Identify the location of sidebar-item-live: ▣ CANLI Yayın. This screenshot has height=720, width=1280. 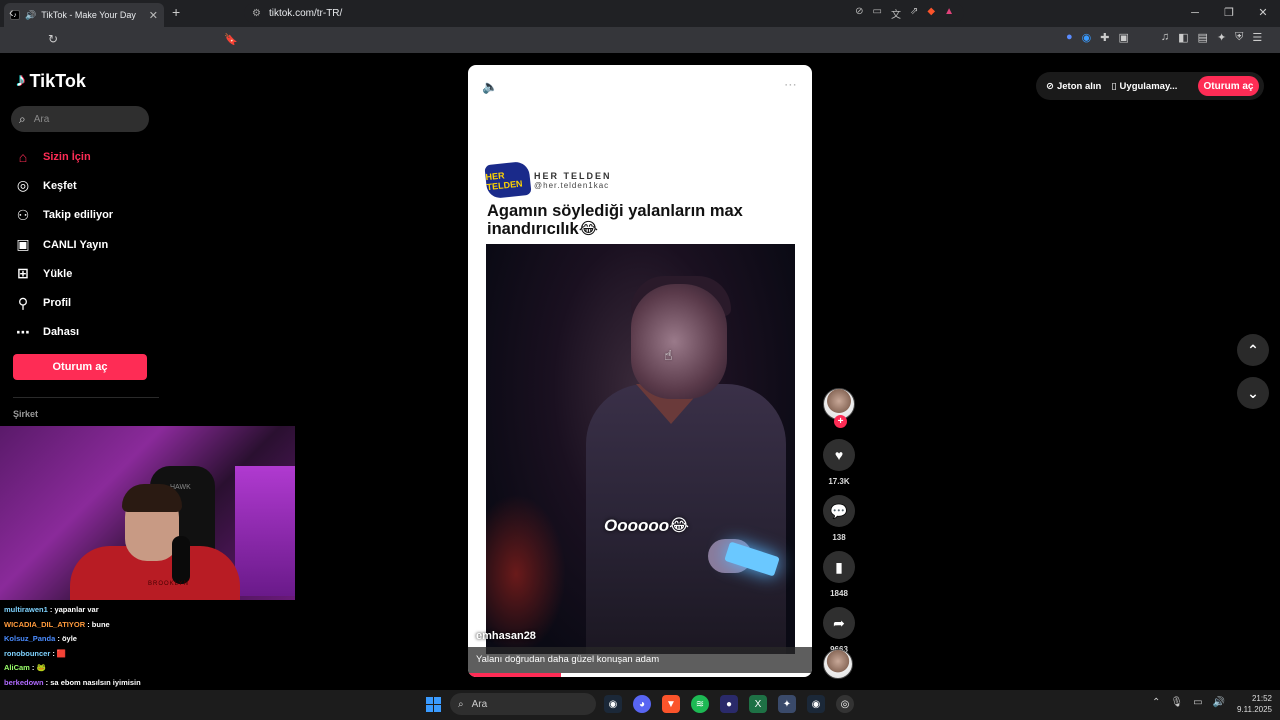
(87, 244).